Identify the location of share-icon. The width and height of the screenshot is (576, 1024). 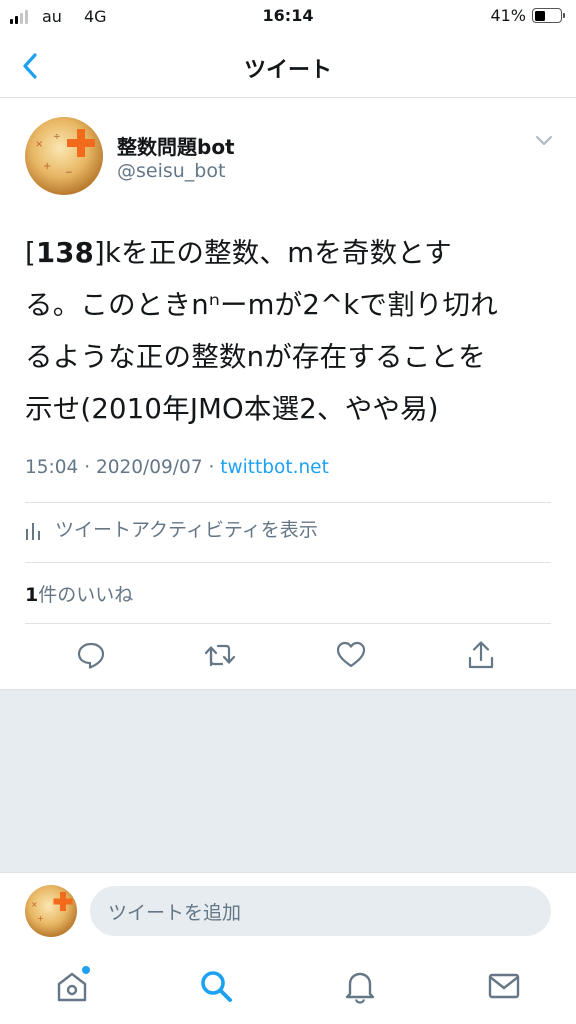
(481, 655).